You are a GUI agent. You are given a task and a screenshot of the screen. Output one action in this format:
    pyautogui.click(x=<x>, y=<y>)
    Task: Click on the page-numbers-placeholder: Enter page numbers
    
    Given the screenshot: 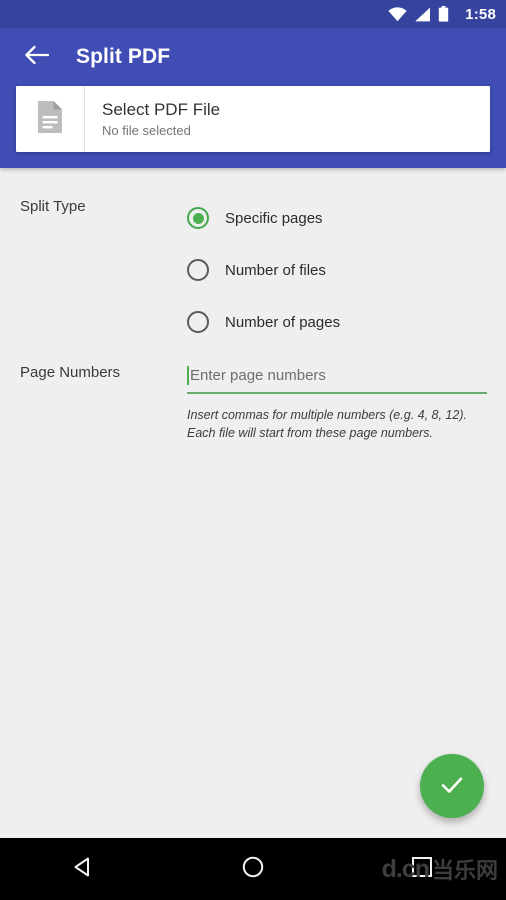 What is the action you would take?
    pyautogui.click(x=258, y=375)
    